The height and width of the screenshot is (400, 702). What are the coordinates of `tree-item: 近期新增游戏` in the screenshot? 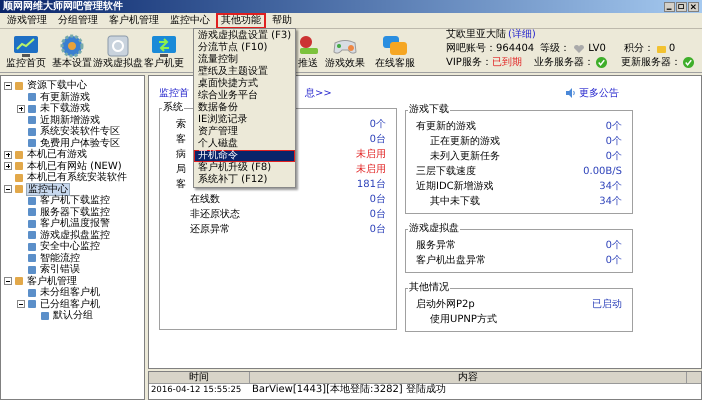 It's located at (70, 120).